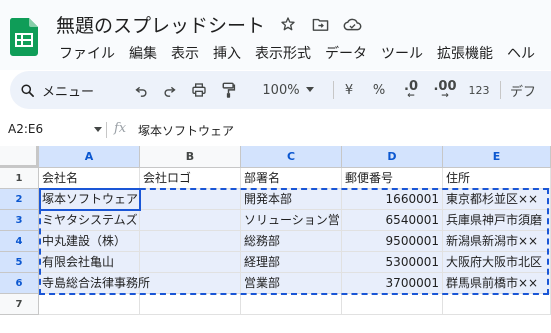 The width and height of the screenshot is (551, 333). Describe the element at coordinates (352, 24) in the screenshot. I see `cloud-status-icon` at that location.